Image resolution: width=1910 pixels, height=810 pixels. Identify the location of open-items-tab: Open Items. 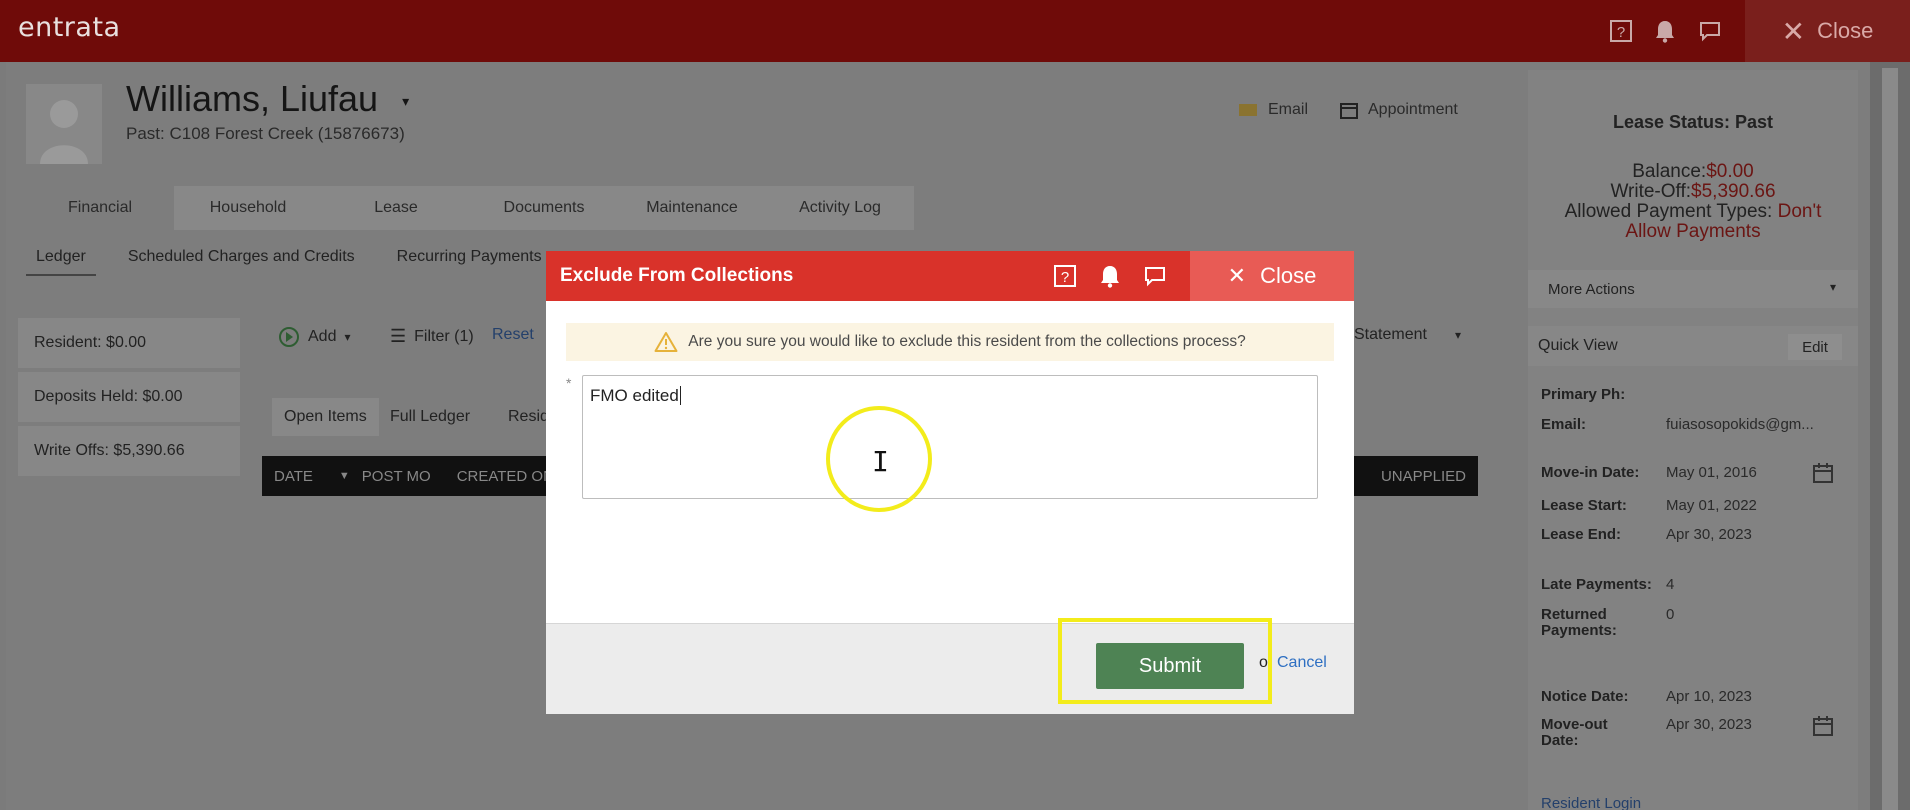
(325, 417).